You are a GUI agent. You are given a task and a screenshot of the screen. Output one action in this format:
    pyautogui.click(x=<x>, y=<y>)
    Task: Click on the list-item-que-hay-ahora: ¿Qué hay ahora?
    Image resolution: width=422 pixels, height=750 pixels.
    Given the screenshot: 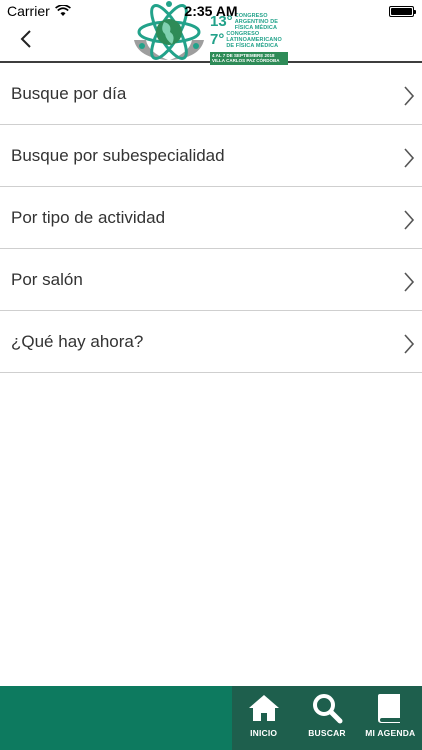 What is the action you would take?
    pyautogui.click(x=211, y=342)
    